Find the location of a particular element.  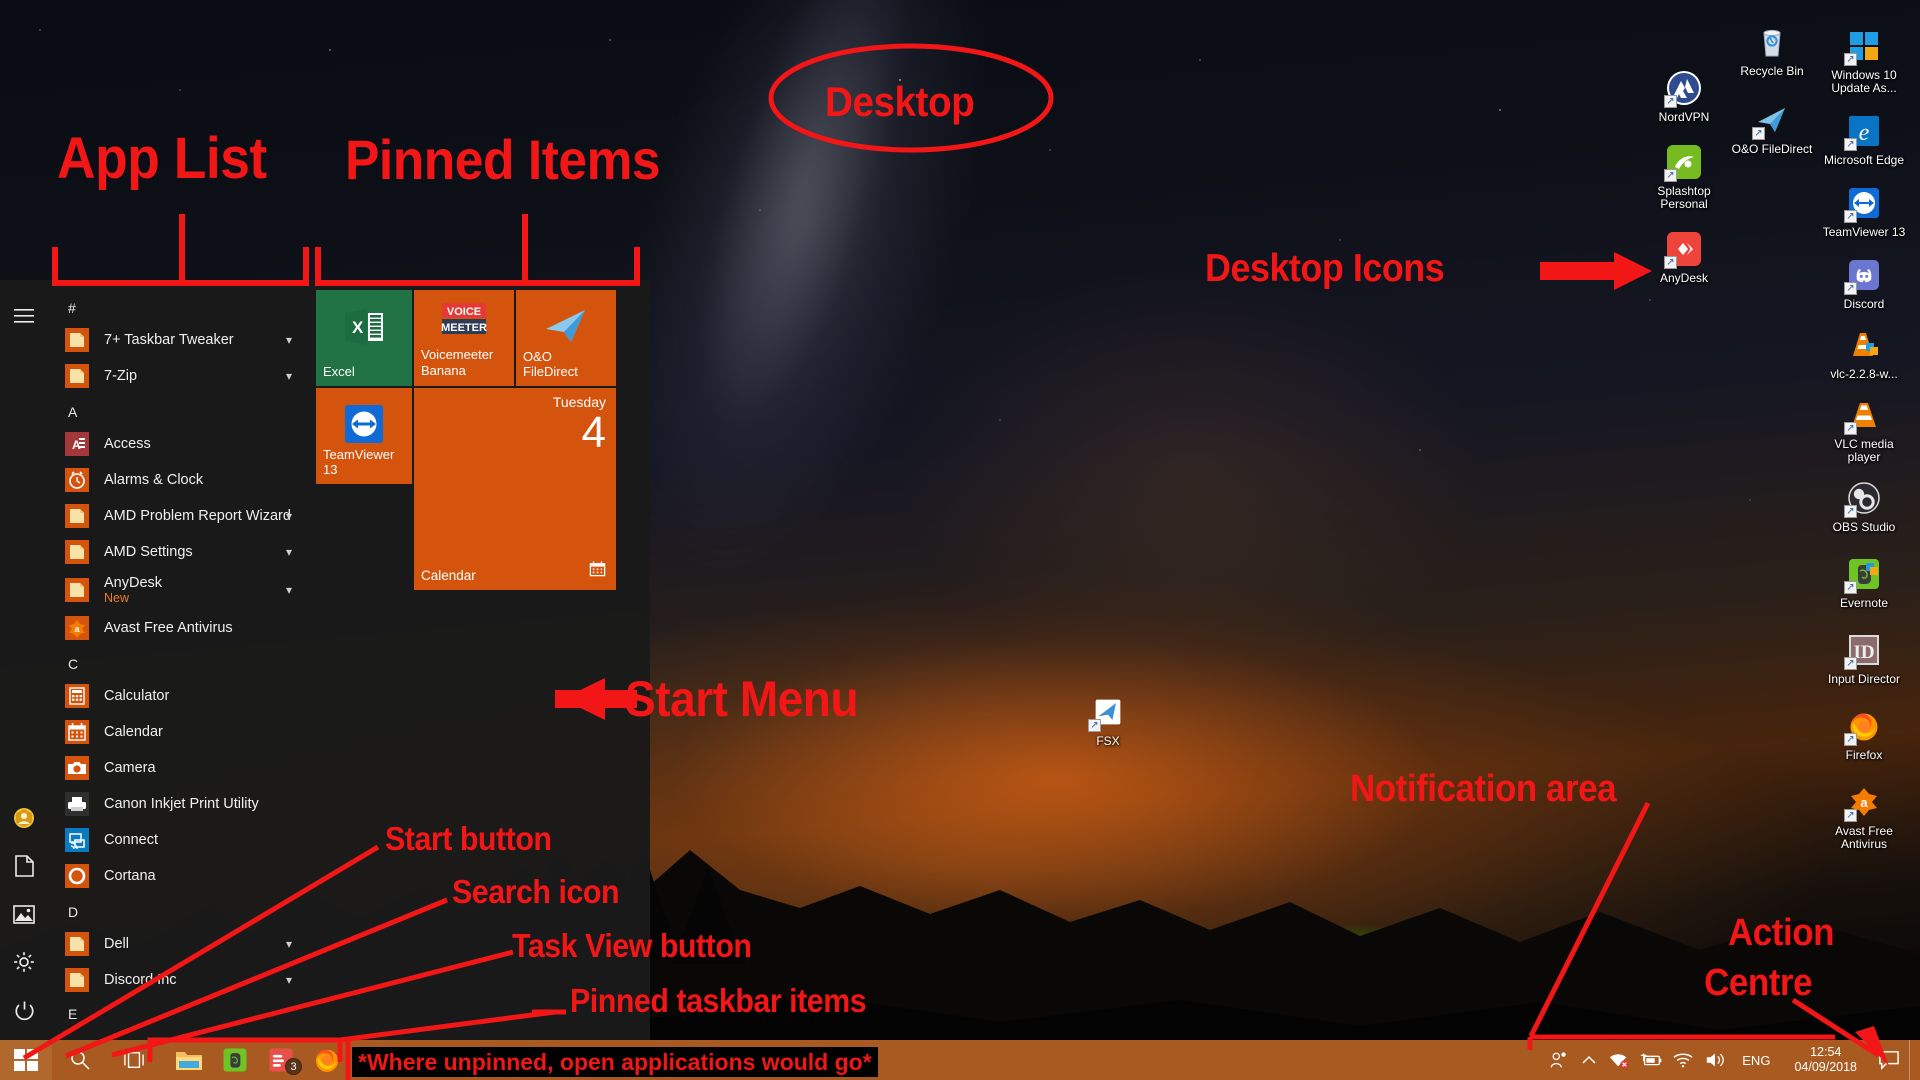

pictures-icon is located at coordinates (24, 914).